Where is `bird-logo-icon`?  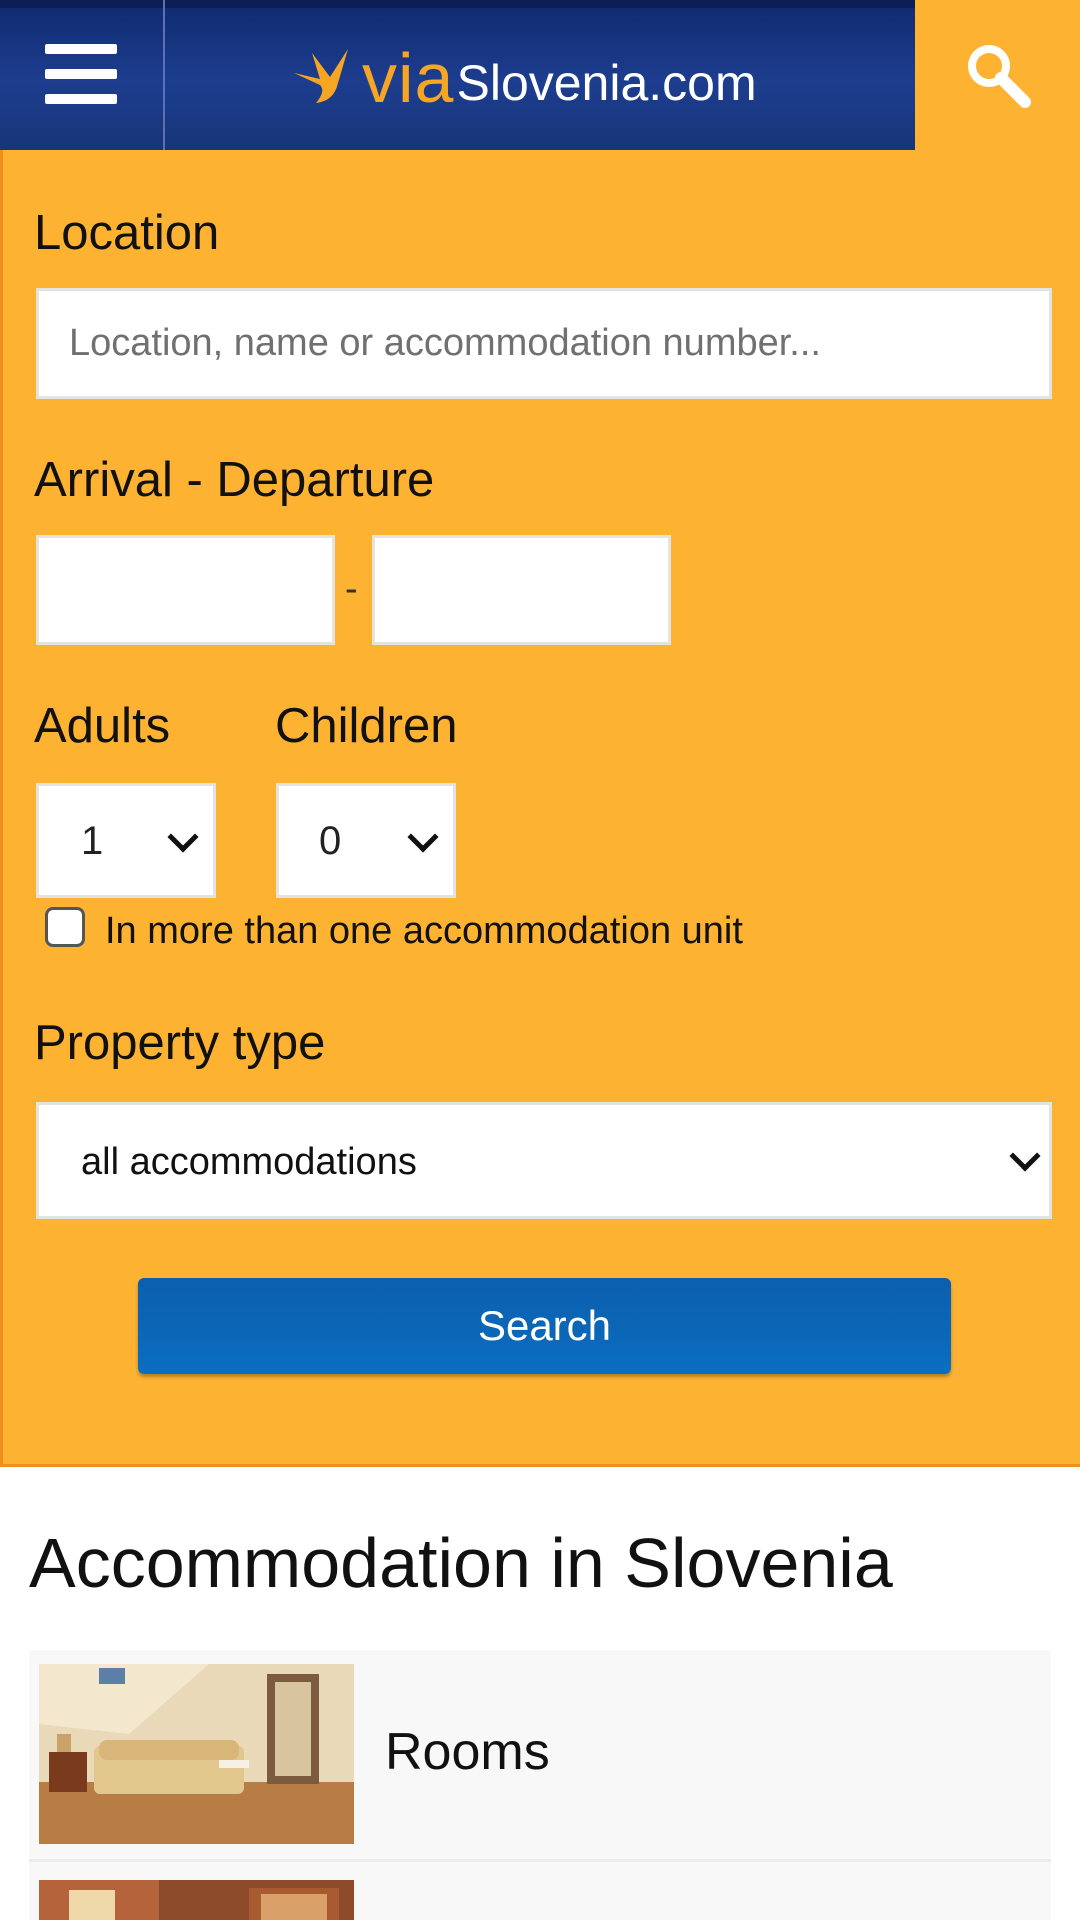 bird-logo-icon is located at coordinates (321, 76).